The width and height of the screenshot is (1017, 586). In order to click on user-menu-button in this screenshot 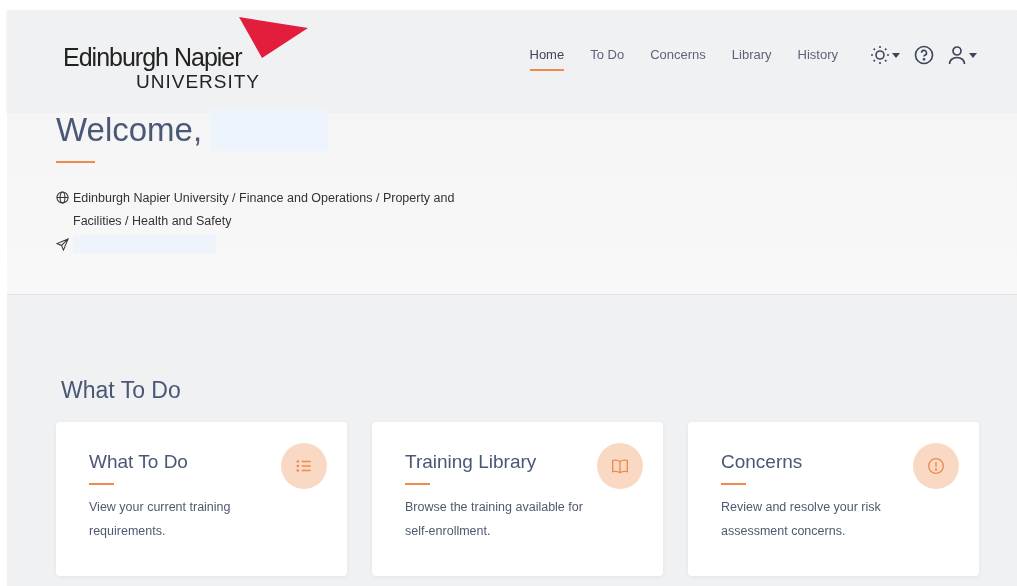, I will do `click(962, 55)`.